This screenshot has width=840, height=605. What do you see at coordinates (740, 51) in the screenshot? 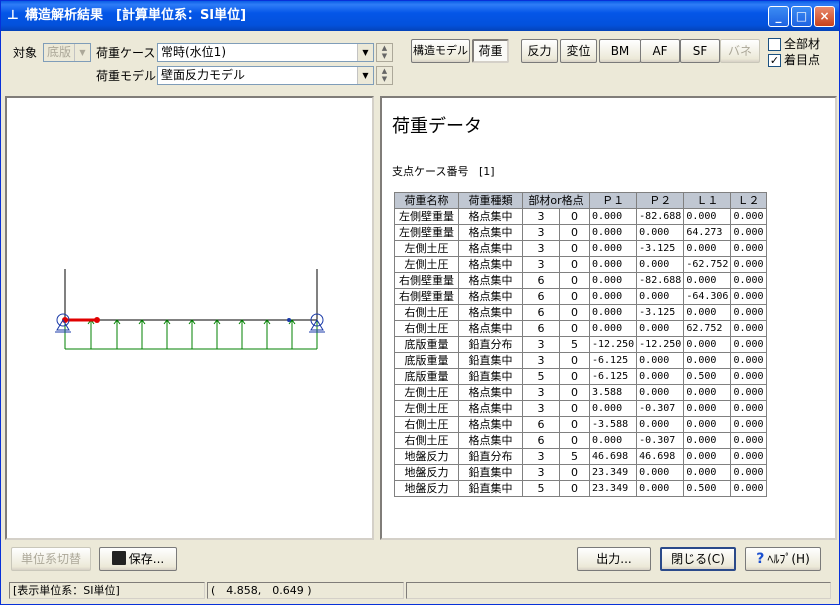
I see `spring-button: バネ` at bounding box center [740, 51].